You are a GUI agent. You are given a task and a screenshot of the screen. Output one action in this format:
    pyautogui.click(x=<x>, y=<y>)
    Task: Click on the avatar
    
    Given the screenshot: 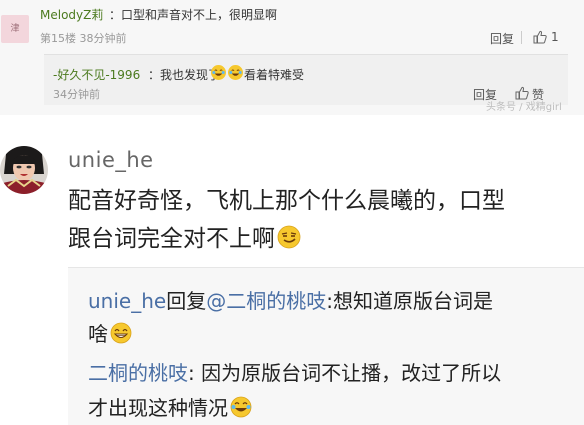 What is the action you would take?
    pyautogui.click(x=24, y=171)
    